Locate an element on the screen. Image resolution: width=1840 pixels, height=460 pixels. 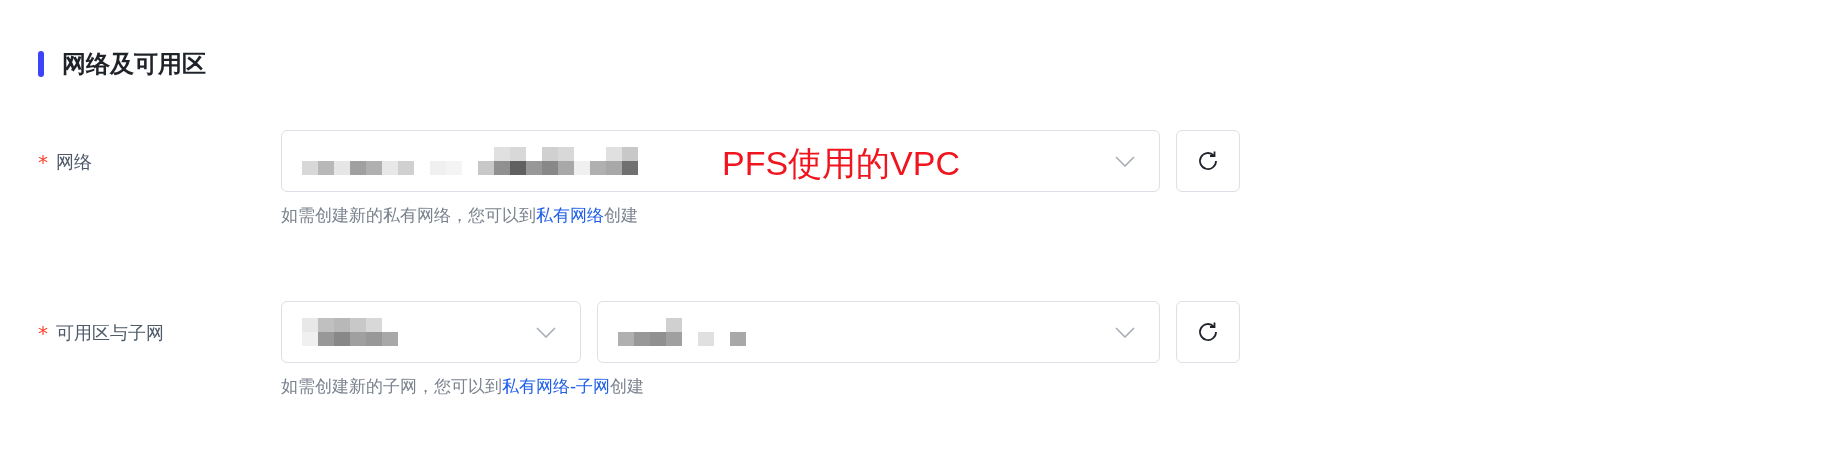
link: 私有网络 is located at coordinates (570, 215).